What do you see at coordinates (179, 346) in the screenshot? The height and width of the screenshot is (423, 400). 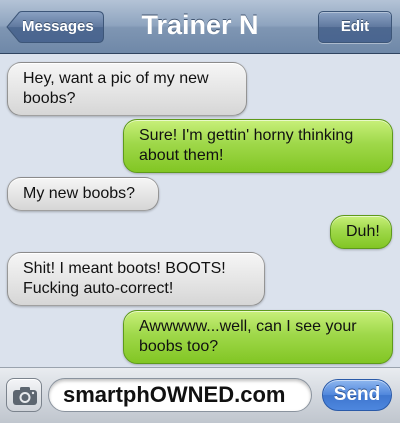 I see `message-line: boobs too?` at bounding box center [179, 346].